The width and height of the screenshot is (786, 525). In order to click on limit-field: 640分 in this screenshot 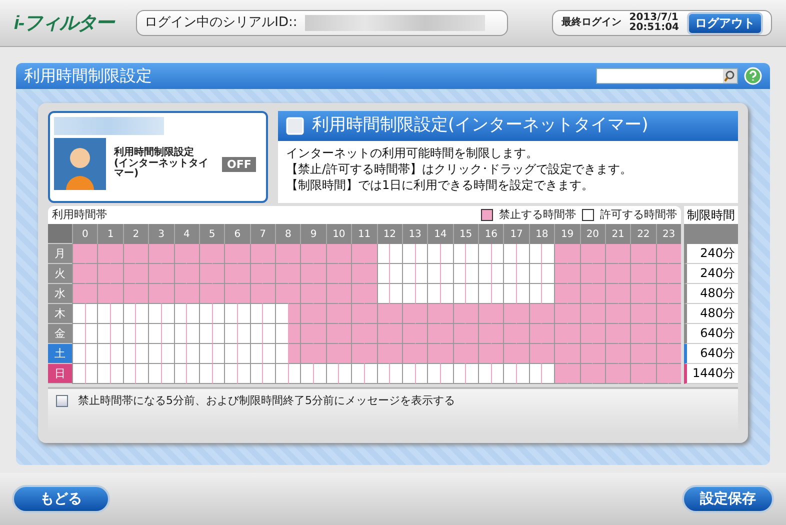, I will do `click(711, 334)`.